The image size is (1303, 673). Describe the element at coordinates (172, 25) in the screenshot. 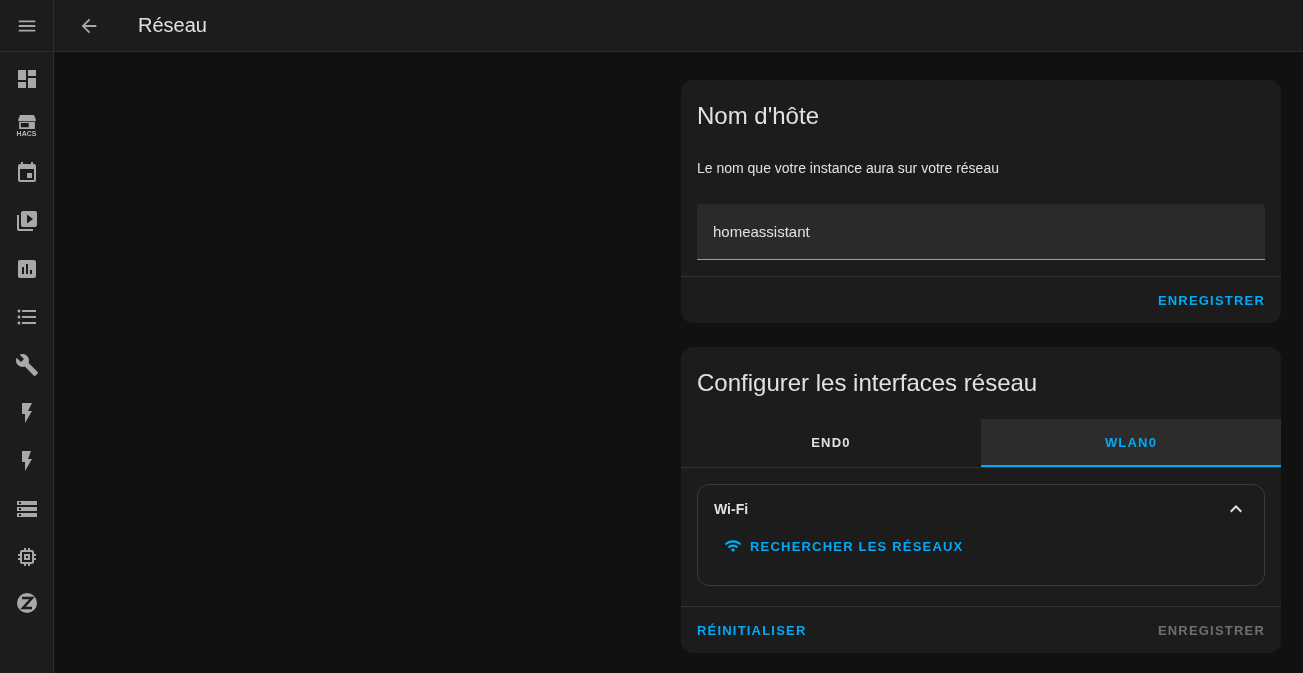

I see `page-title: Réseau` at that location.